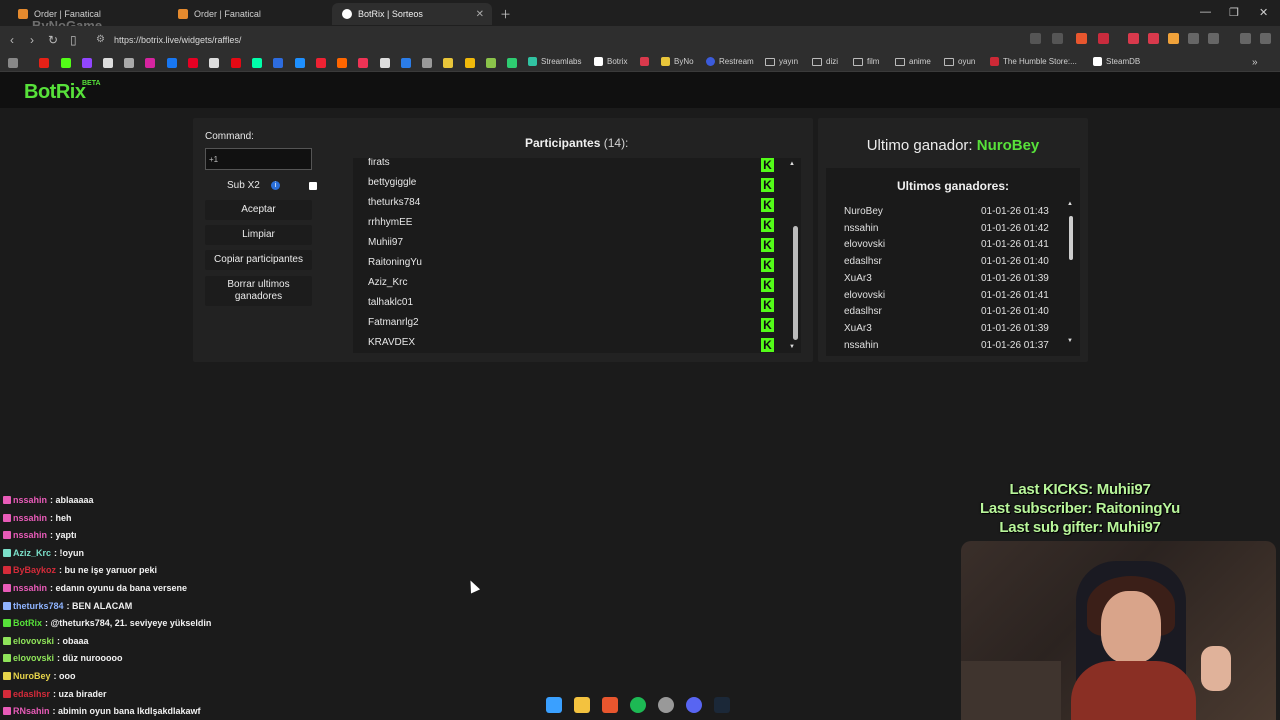  Describe the element at coordinates (172, 63) in the screenshot. I see `facebook-icon` at that location.